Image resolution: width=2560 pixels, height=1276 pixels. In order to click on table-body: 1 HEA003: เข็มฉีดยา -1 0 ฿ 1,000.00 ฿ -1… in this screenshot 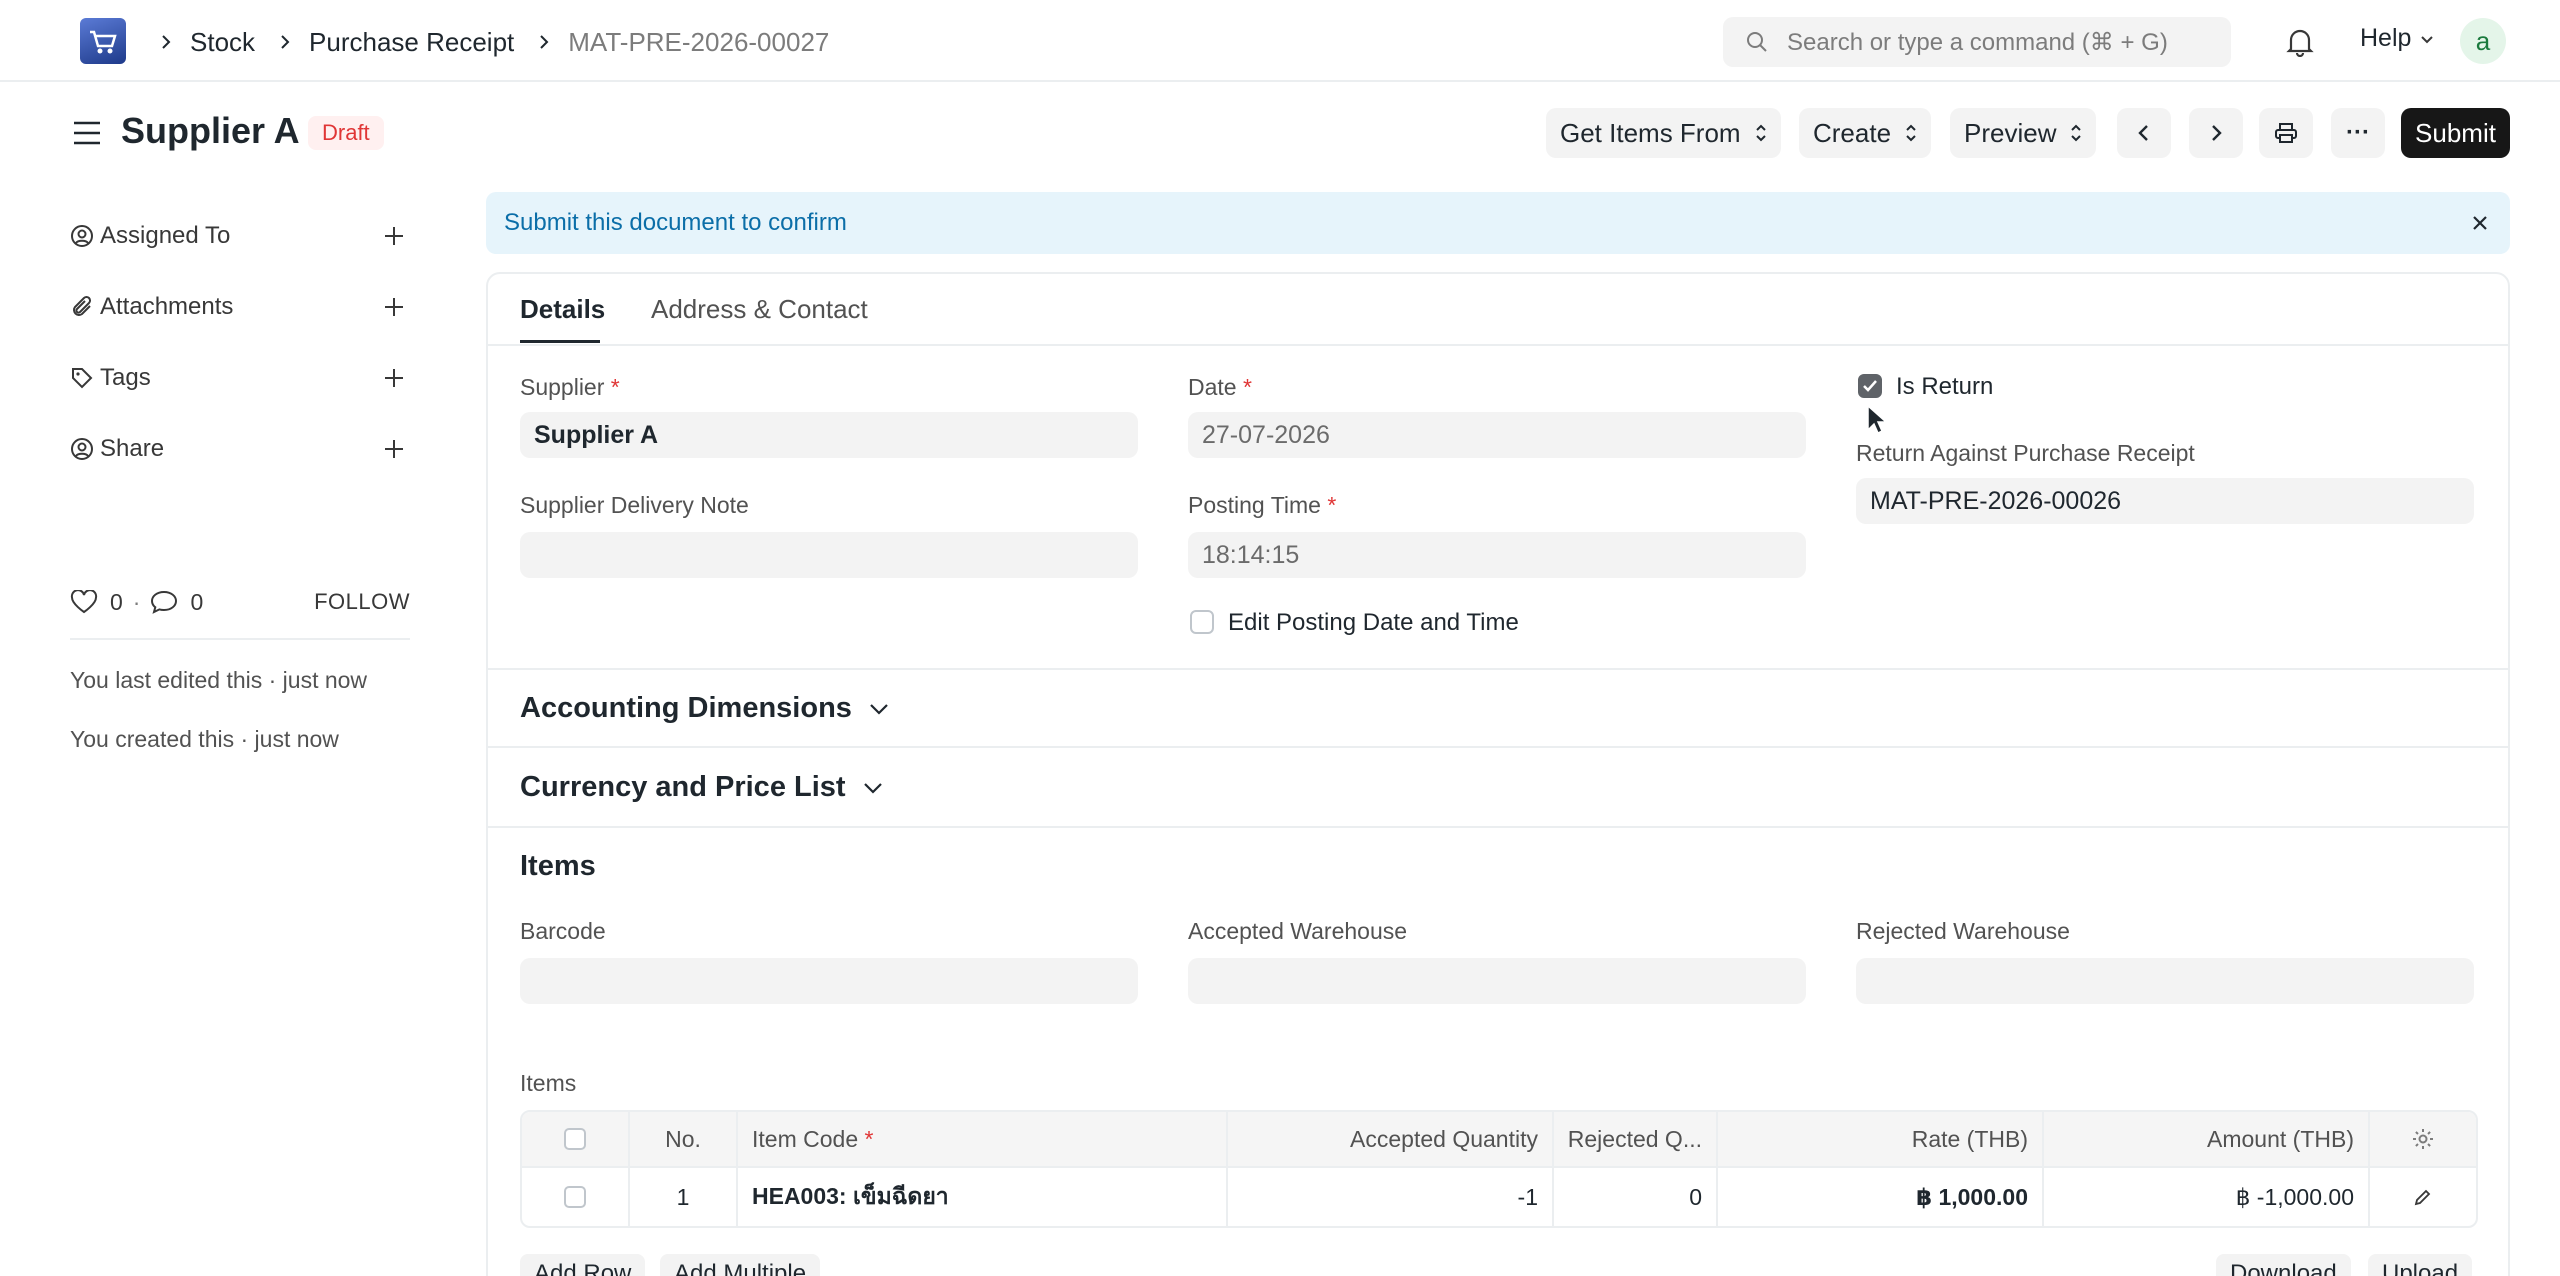, I will do `click(1499, 1196)`.